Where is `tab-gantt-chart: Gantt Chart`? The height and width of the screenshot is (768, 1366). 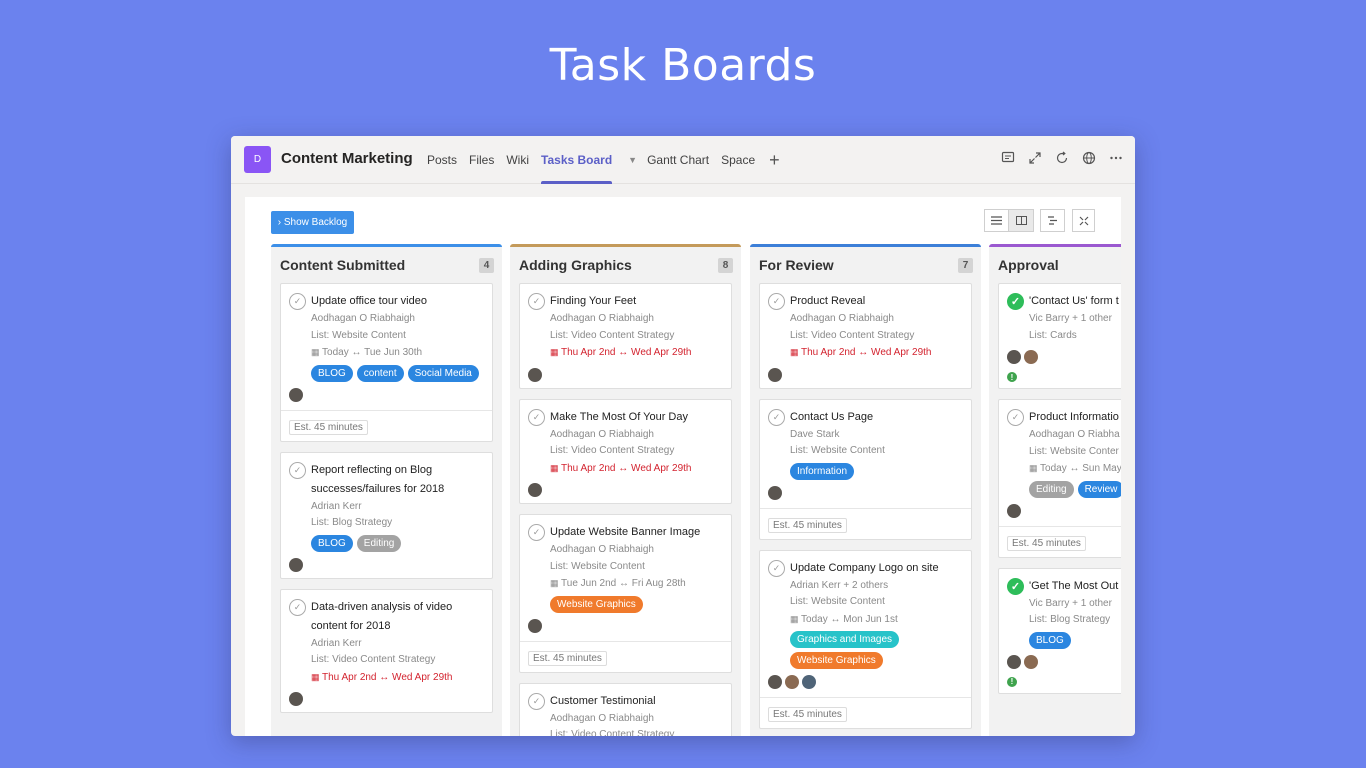
tab-gantt-chart: Gantt Chart is located at coordinates (678, 160).